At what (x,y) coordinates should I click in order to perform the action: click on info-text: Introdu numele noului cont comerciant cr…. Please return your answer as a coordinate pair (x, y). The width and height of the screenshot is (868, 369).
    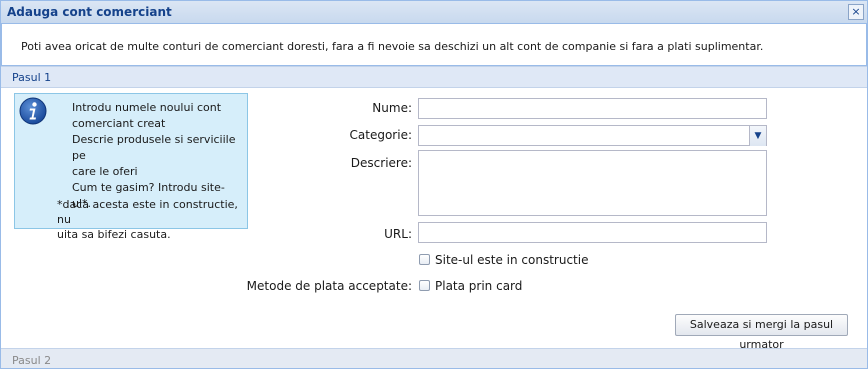
    Looking at the image, I should click on (157, 156).